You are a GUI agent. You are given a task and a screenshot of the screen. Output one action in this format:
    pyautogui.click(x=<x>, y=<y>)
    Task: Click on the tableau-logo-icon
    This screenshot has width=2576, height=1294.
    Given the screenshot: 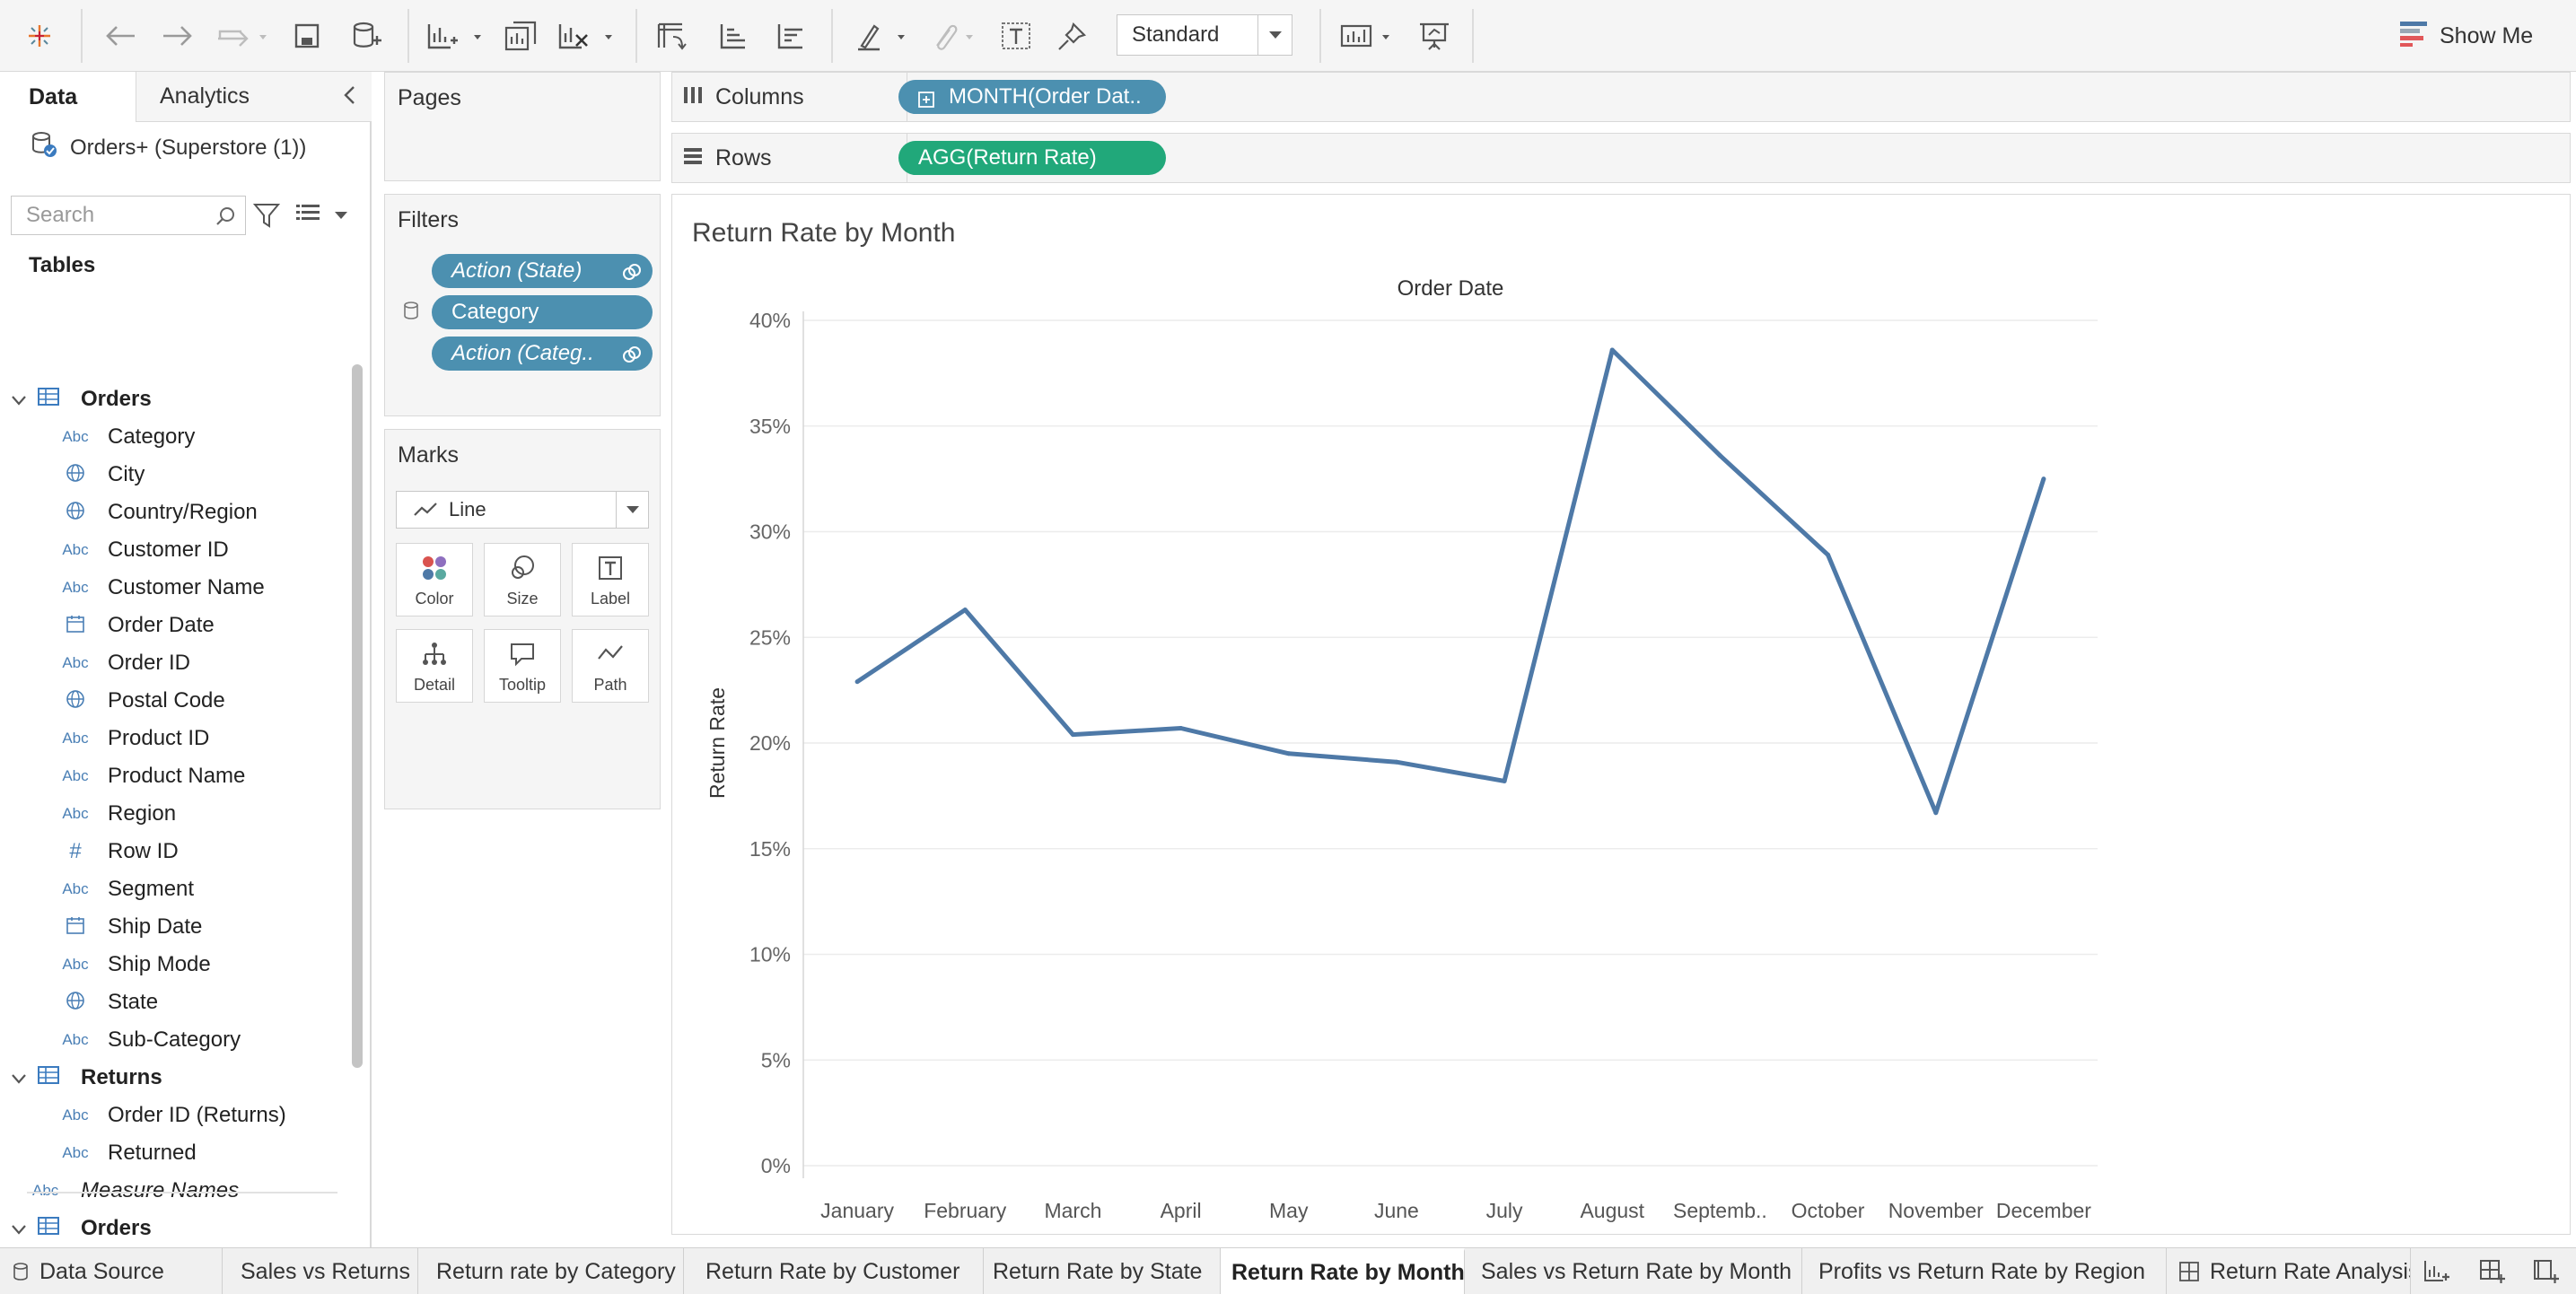 What is the action you would take?
    pyautogui.click(x=39, y=36)
    